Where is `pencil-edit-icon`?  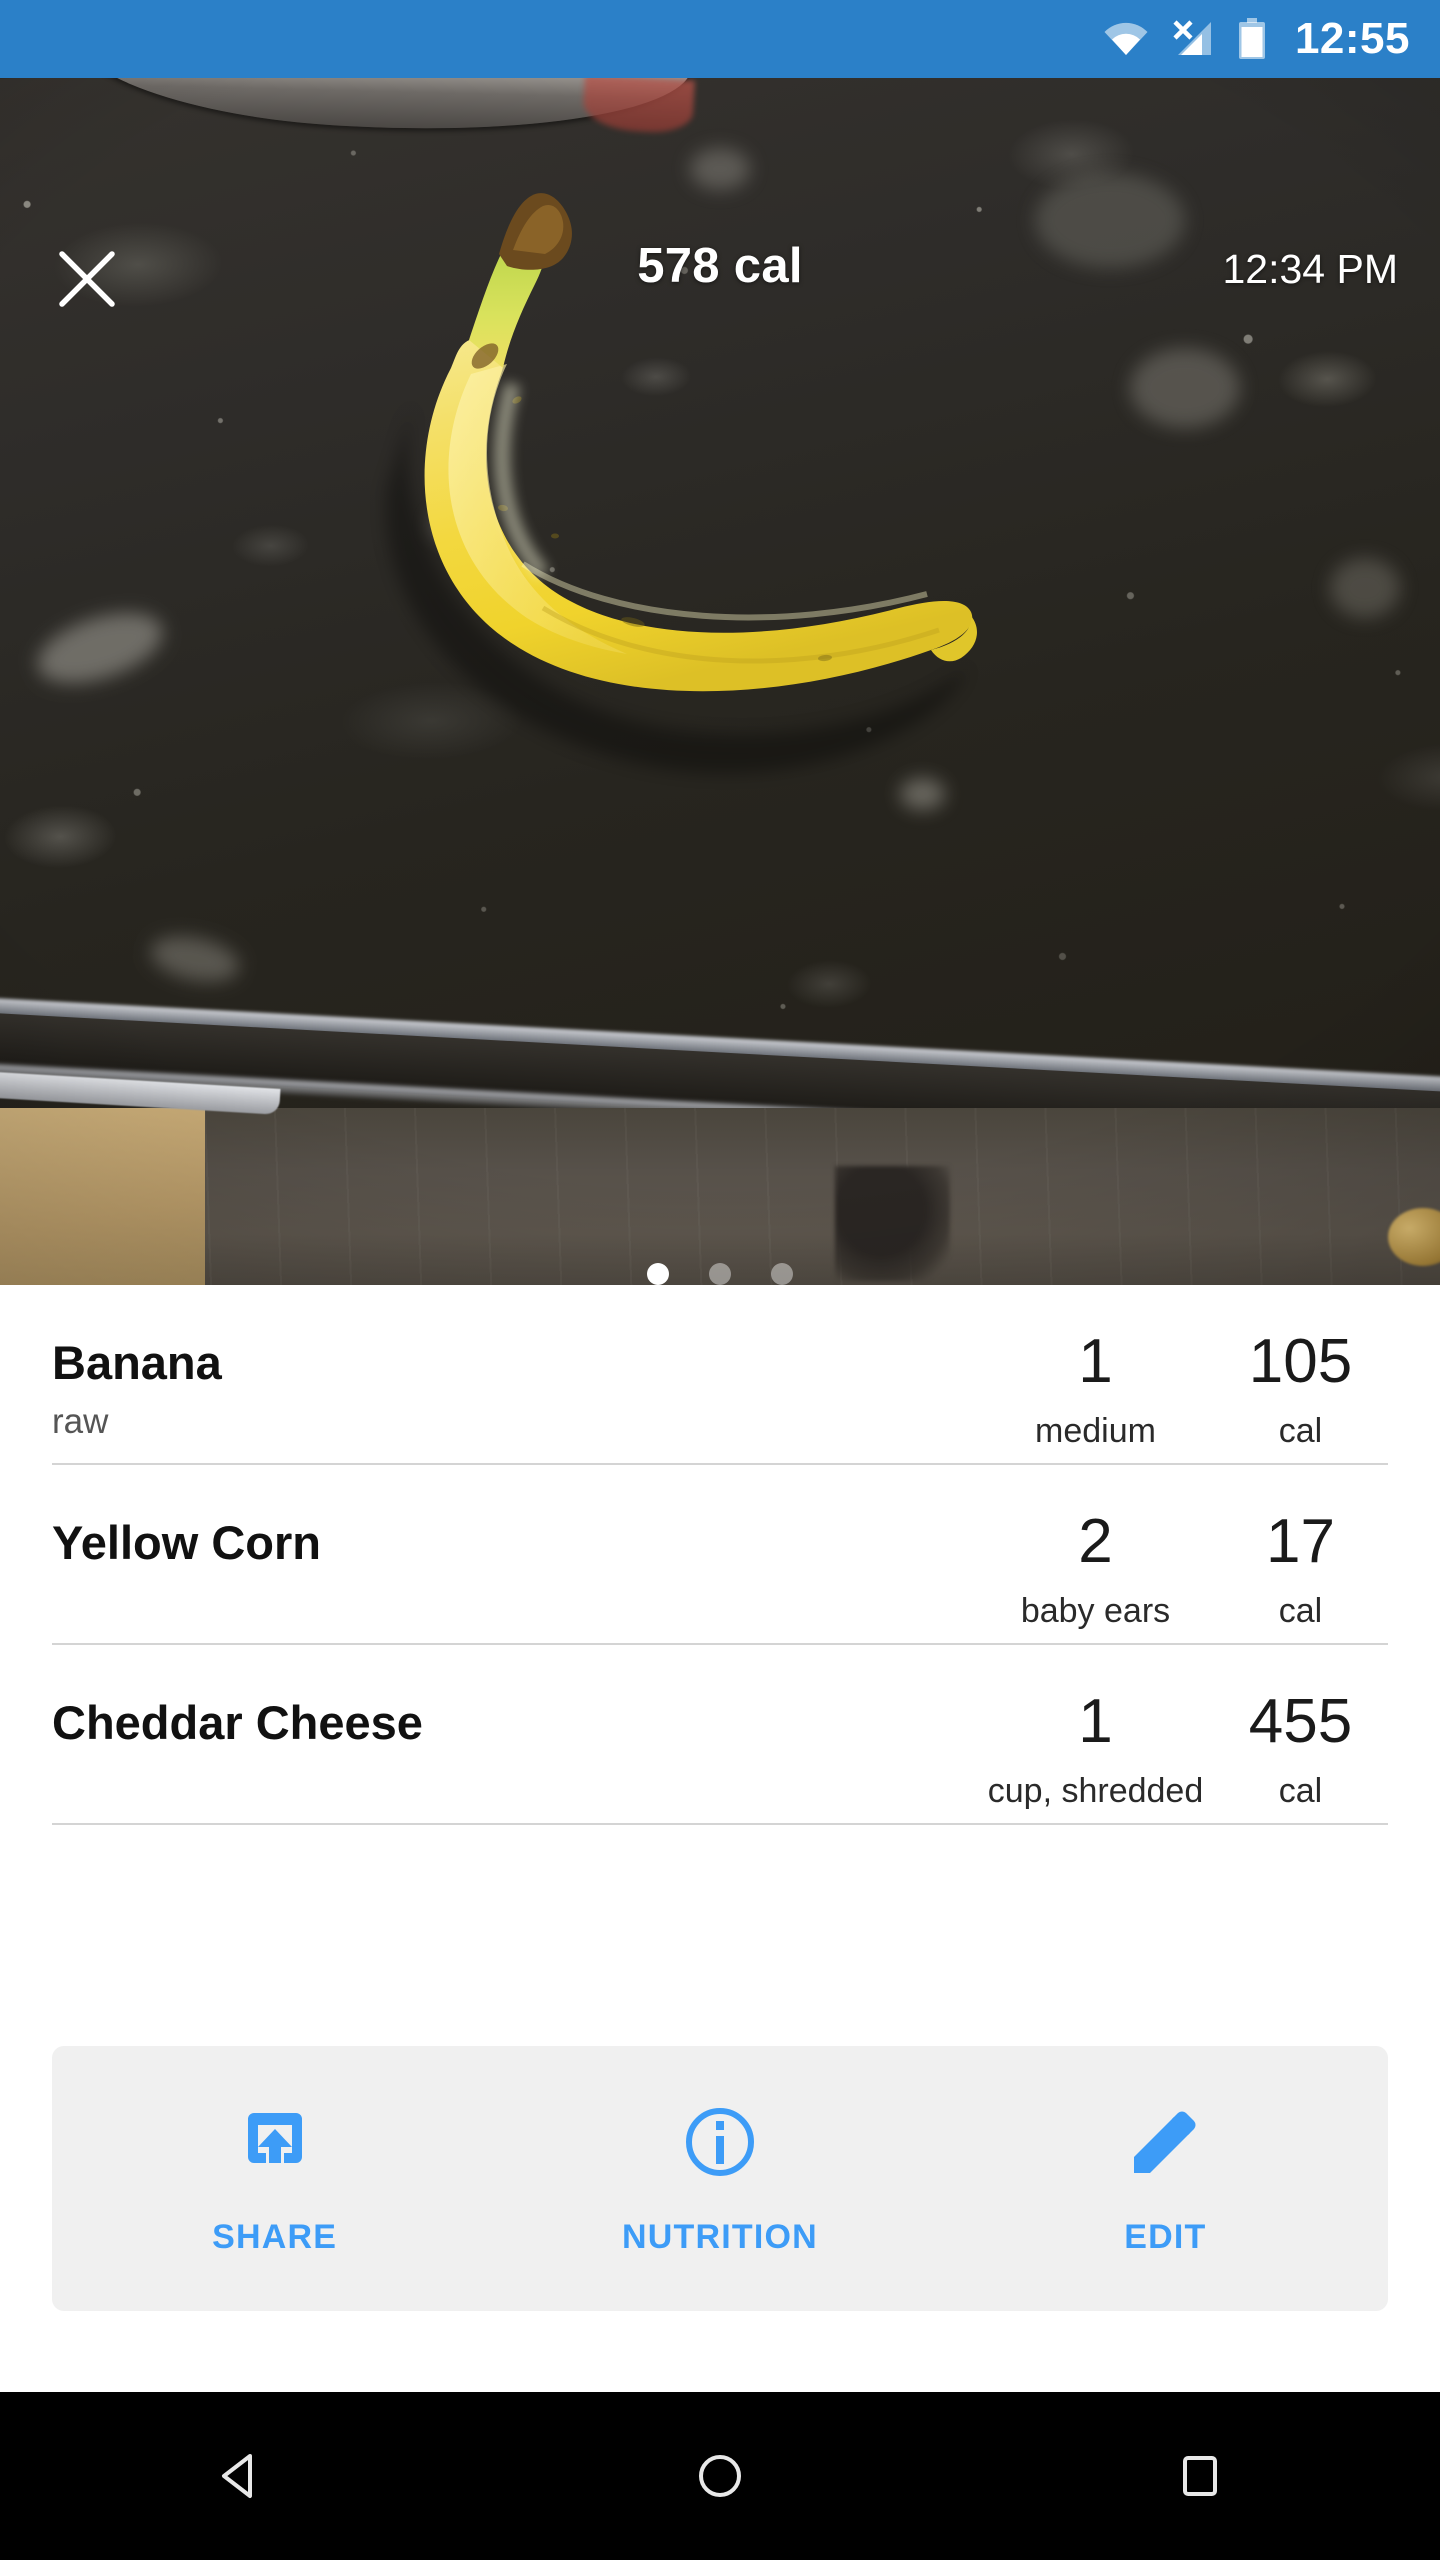
pencil-edit-icon is located at coordinates (1165, 2142).